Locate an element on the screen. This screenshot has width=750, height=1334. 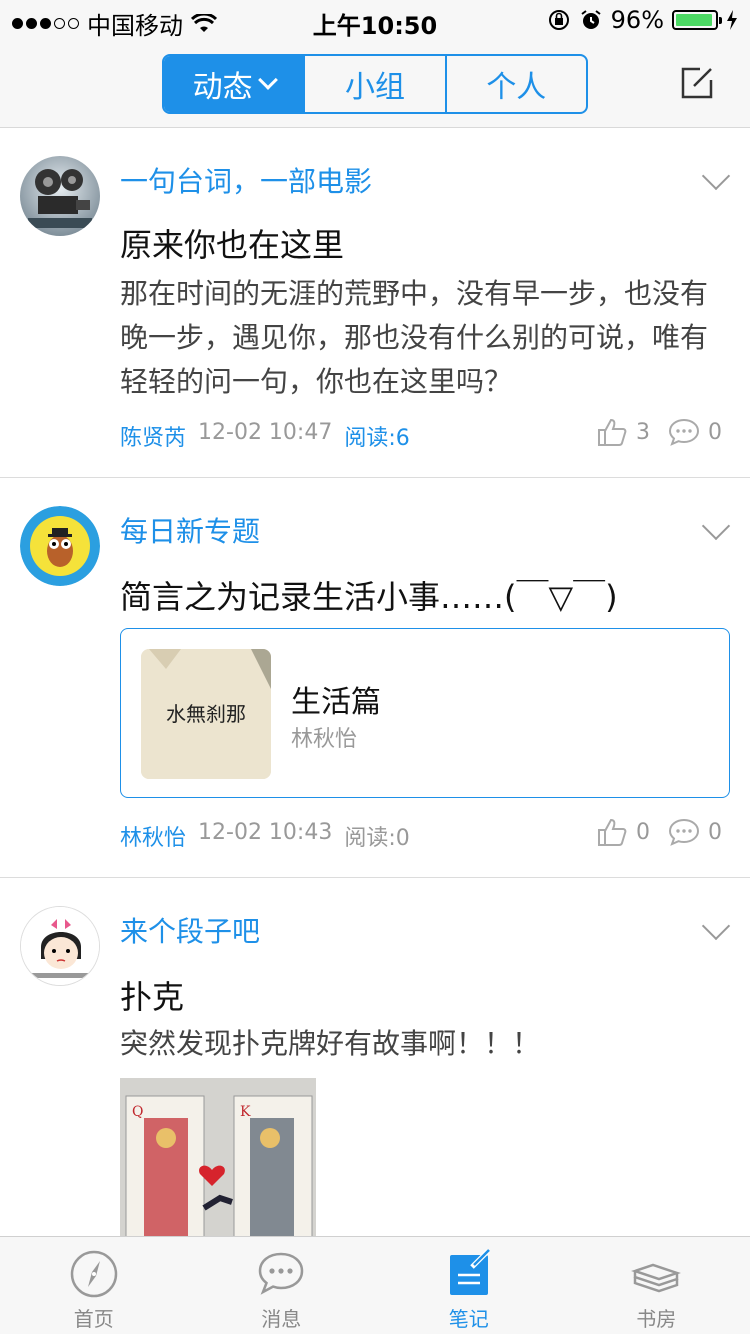
tab-bar: 首页 消息 笔记 书房 is located at coordinates (375, 1285).